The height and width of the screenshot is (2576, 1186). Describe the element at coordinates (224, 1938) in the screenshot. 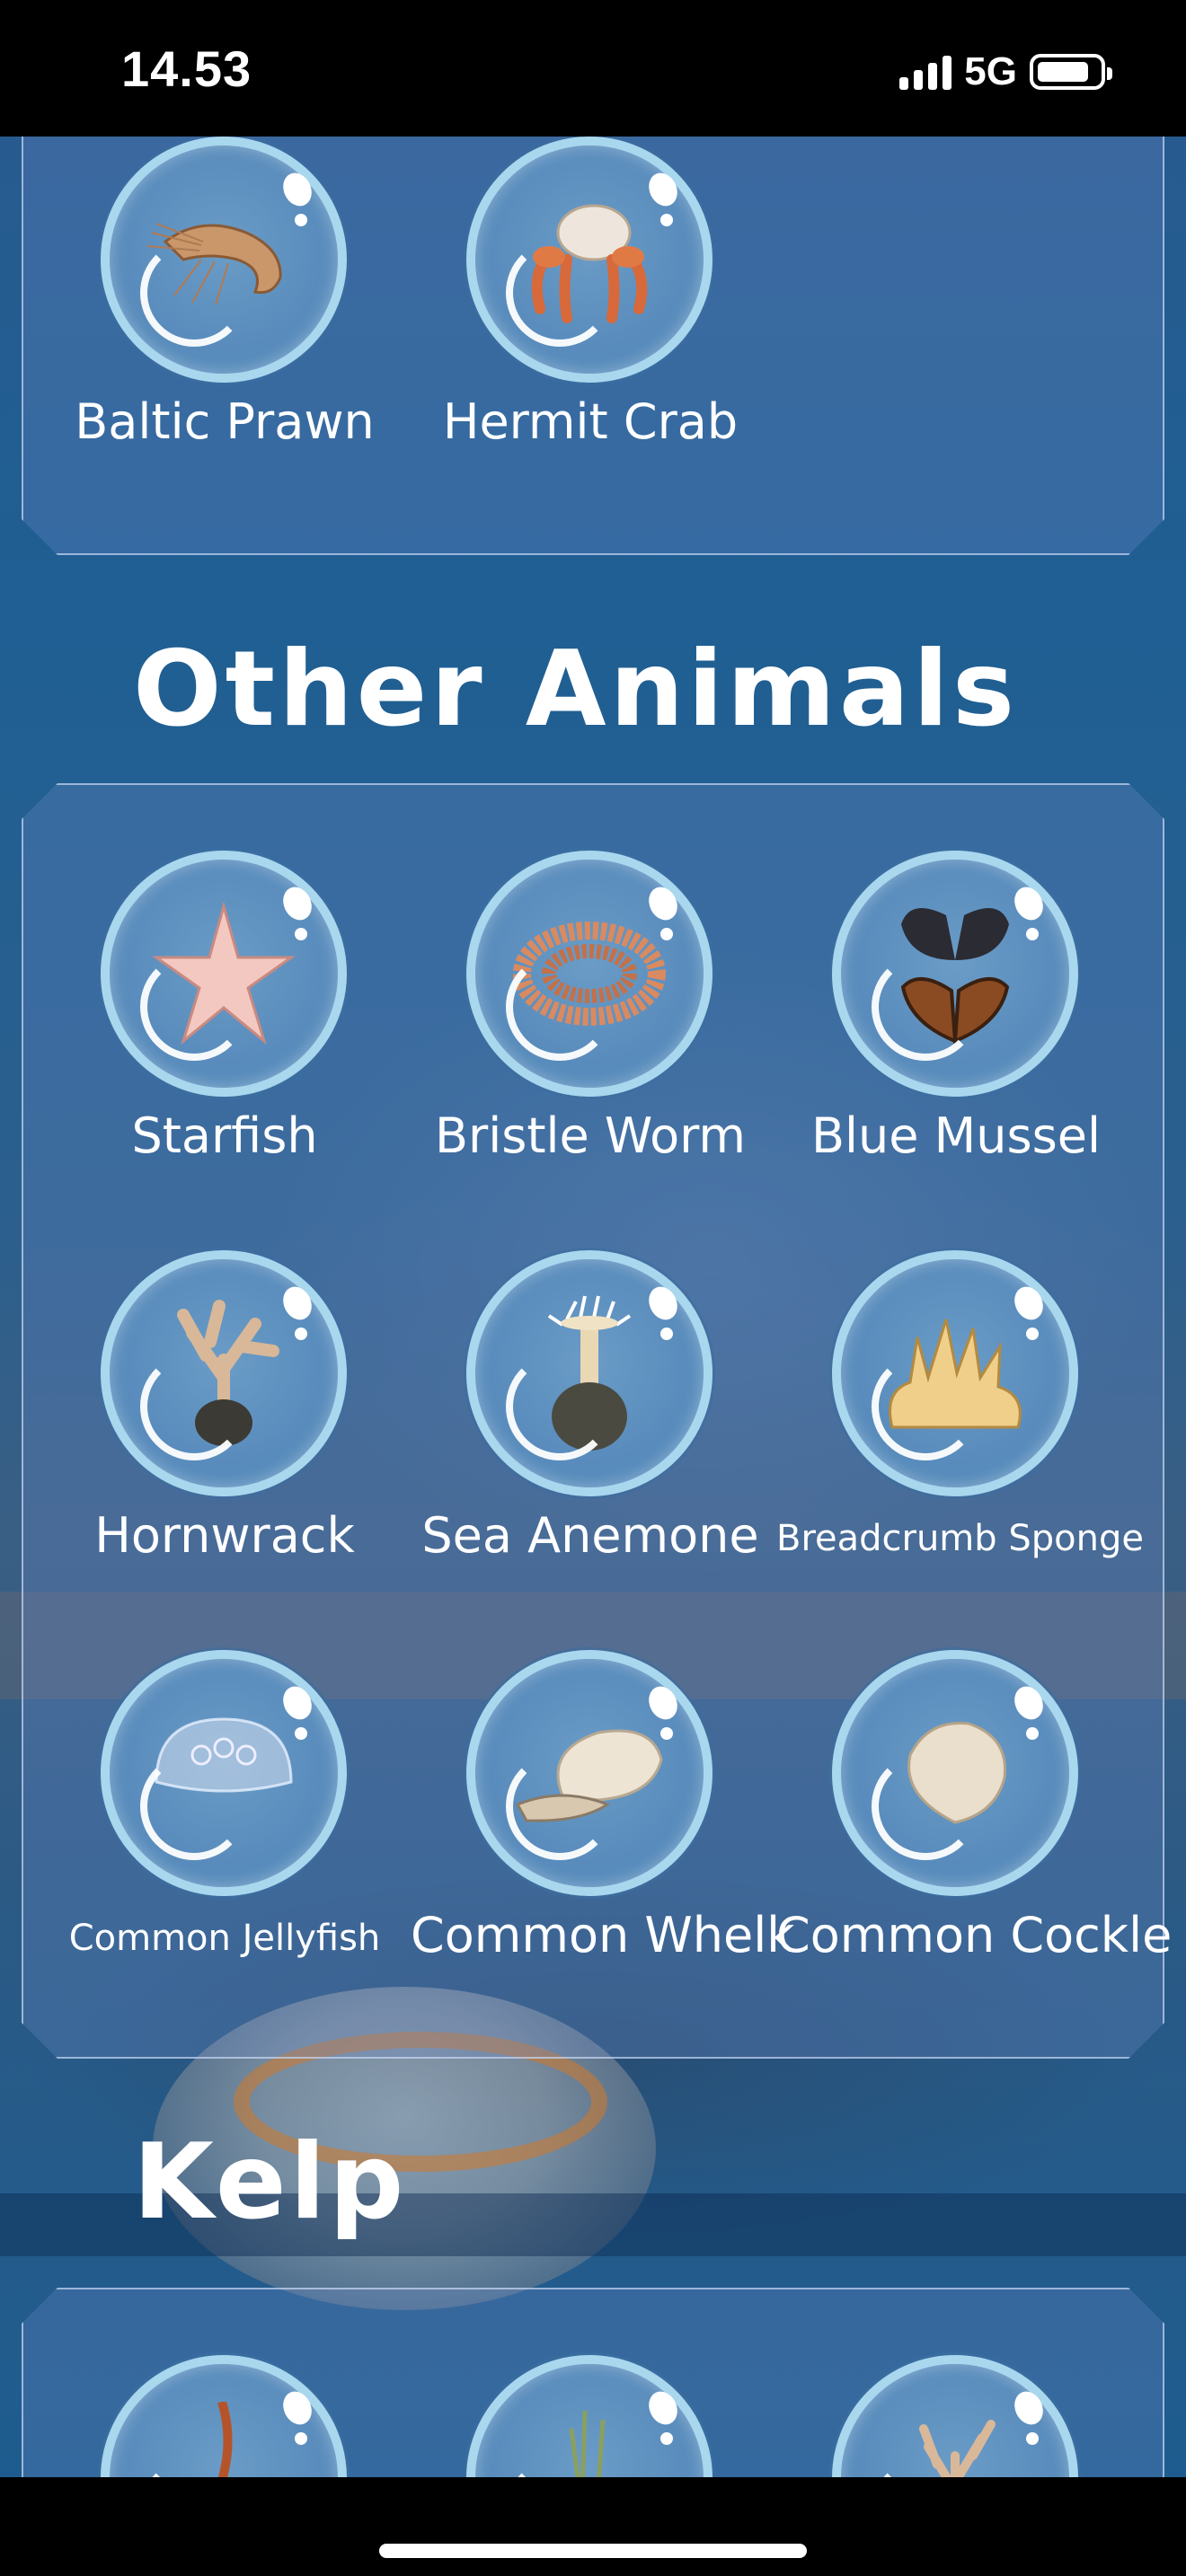

I see `species-label: Common Jellyfish` at that location.